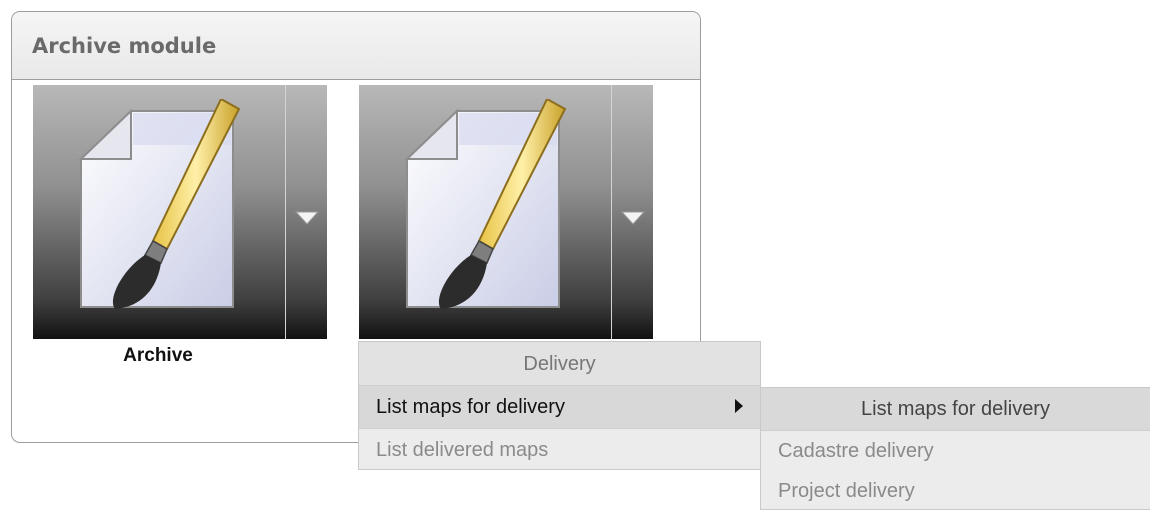 The height and width of the screenshot is (511, 1150). Describe the element at coordinates (955, 409) in the screenshot. I see `submenu-header: List maps for delivery` at that location.